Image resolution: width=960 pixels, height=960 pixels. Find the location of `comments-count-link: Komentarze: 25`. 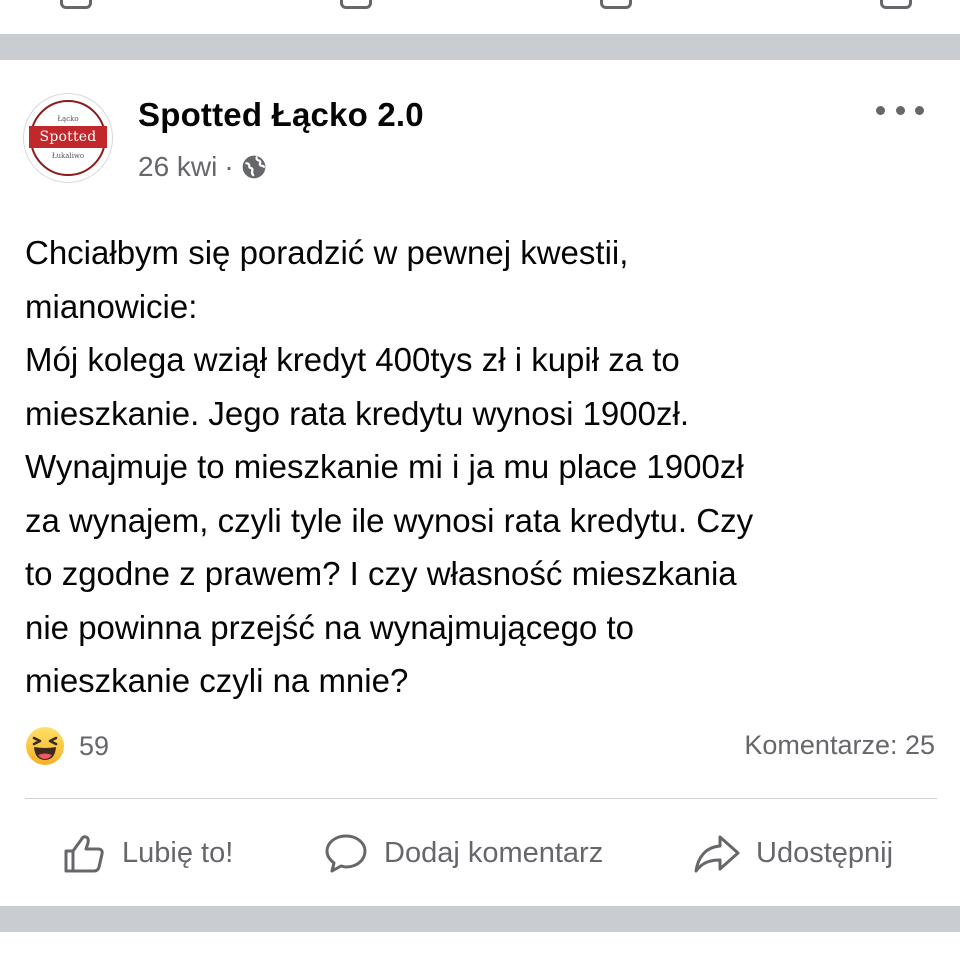

comments-count-link: Komentarze: 25 is located at coordinates (839, 745).